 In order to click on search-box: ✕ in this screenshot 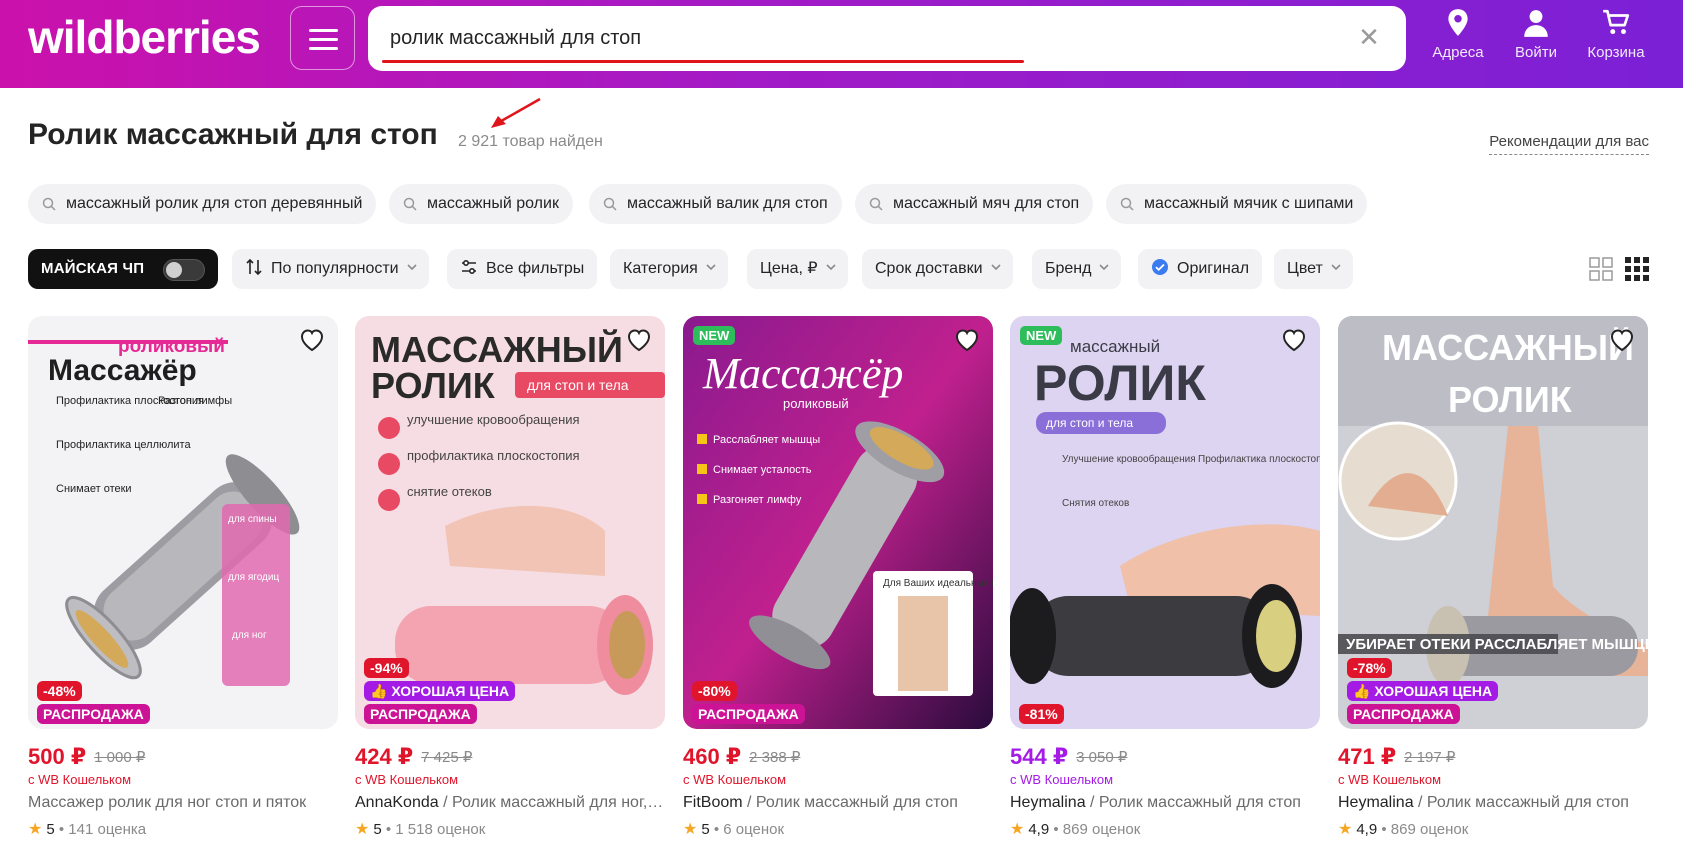, I will do `click(887, 38)`.